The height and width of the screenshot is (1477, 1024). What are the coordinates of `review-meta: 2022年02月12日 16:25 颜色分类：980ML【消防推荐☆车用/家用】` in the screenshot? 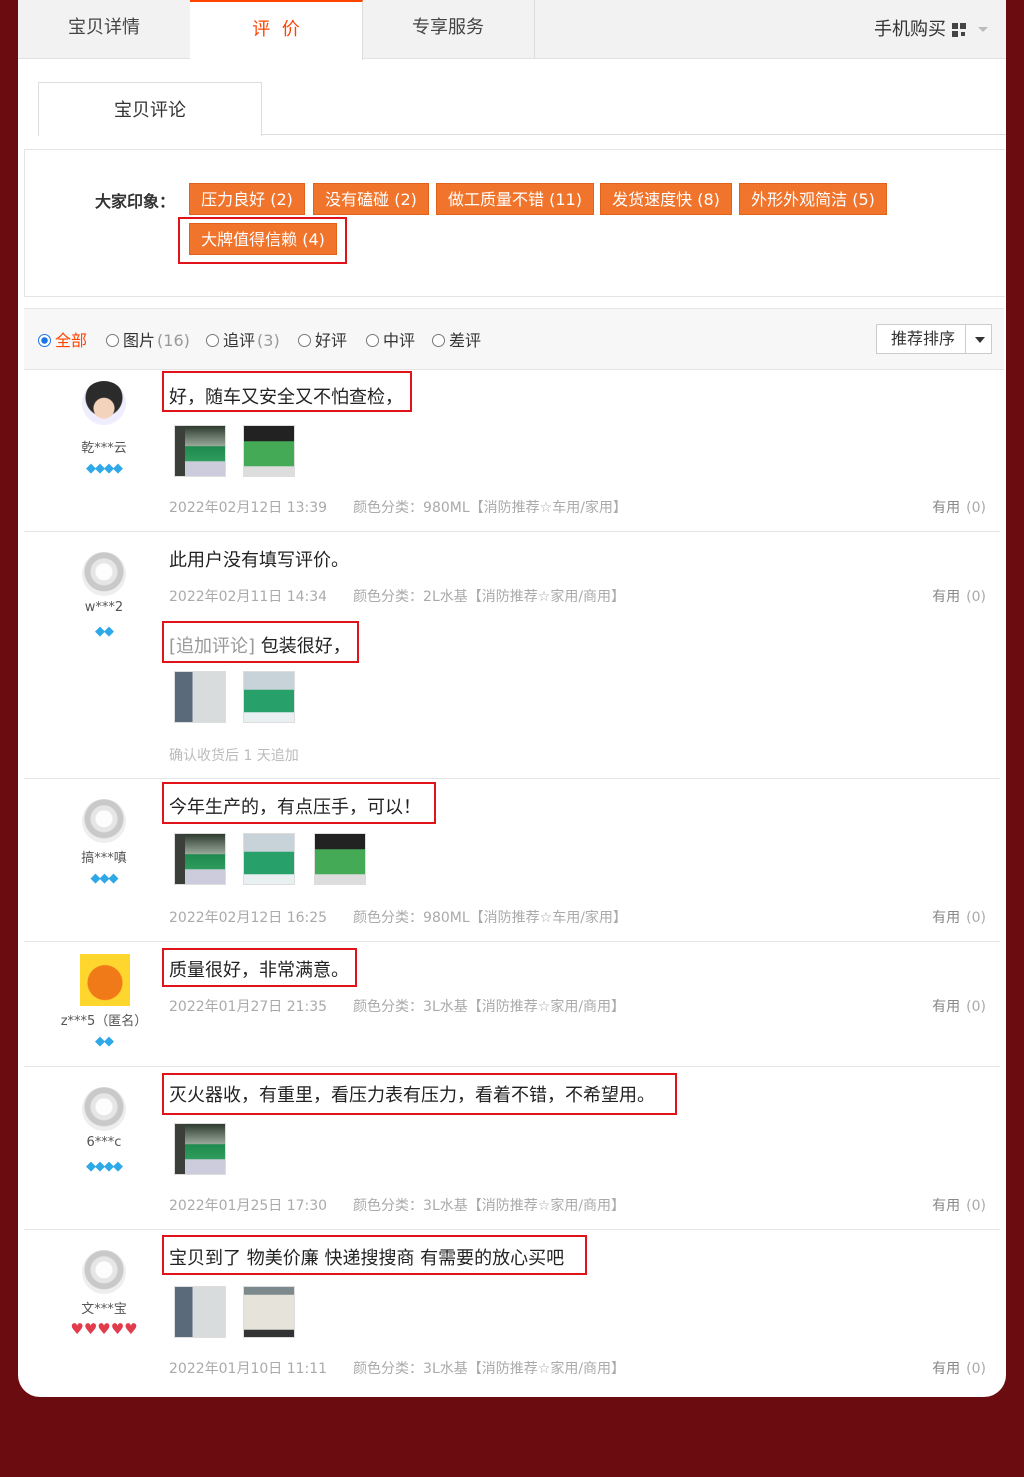 It's located at (398, 917).